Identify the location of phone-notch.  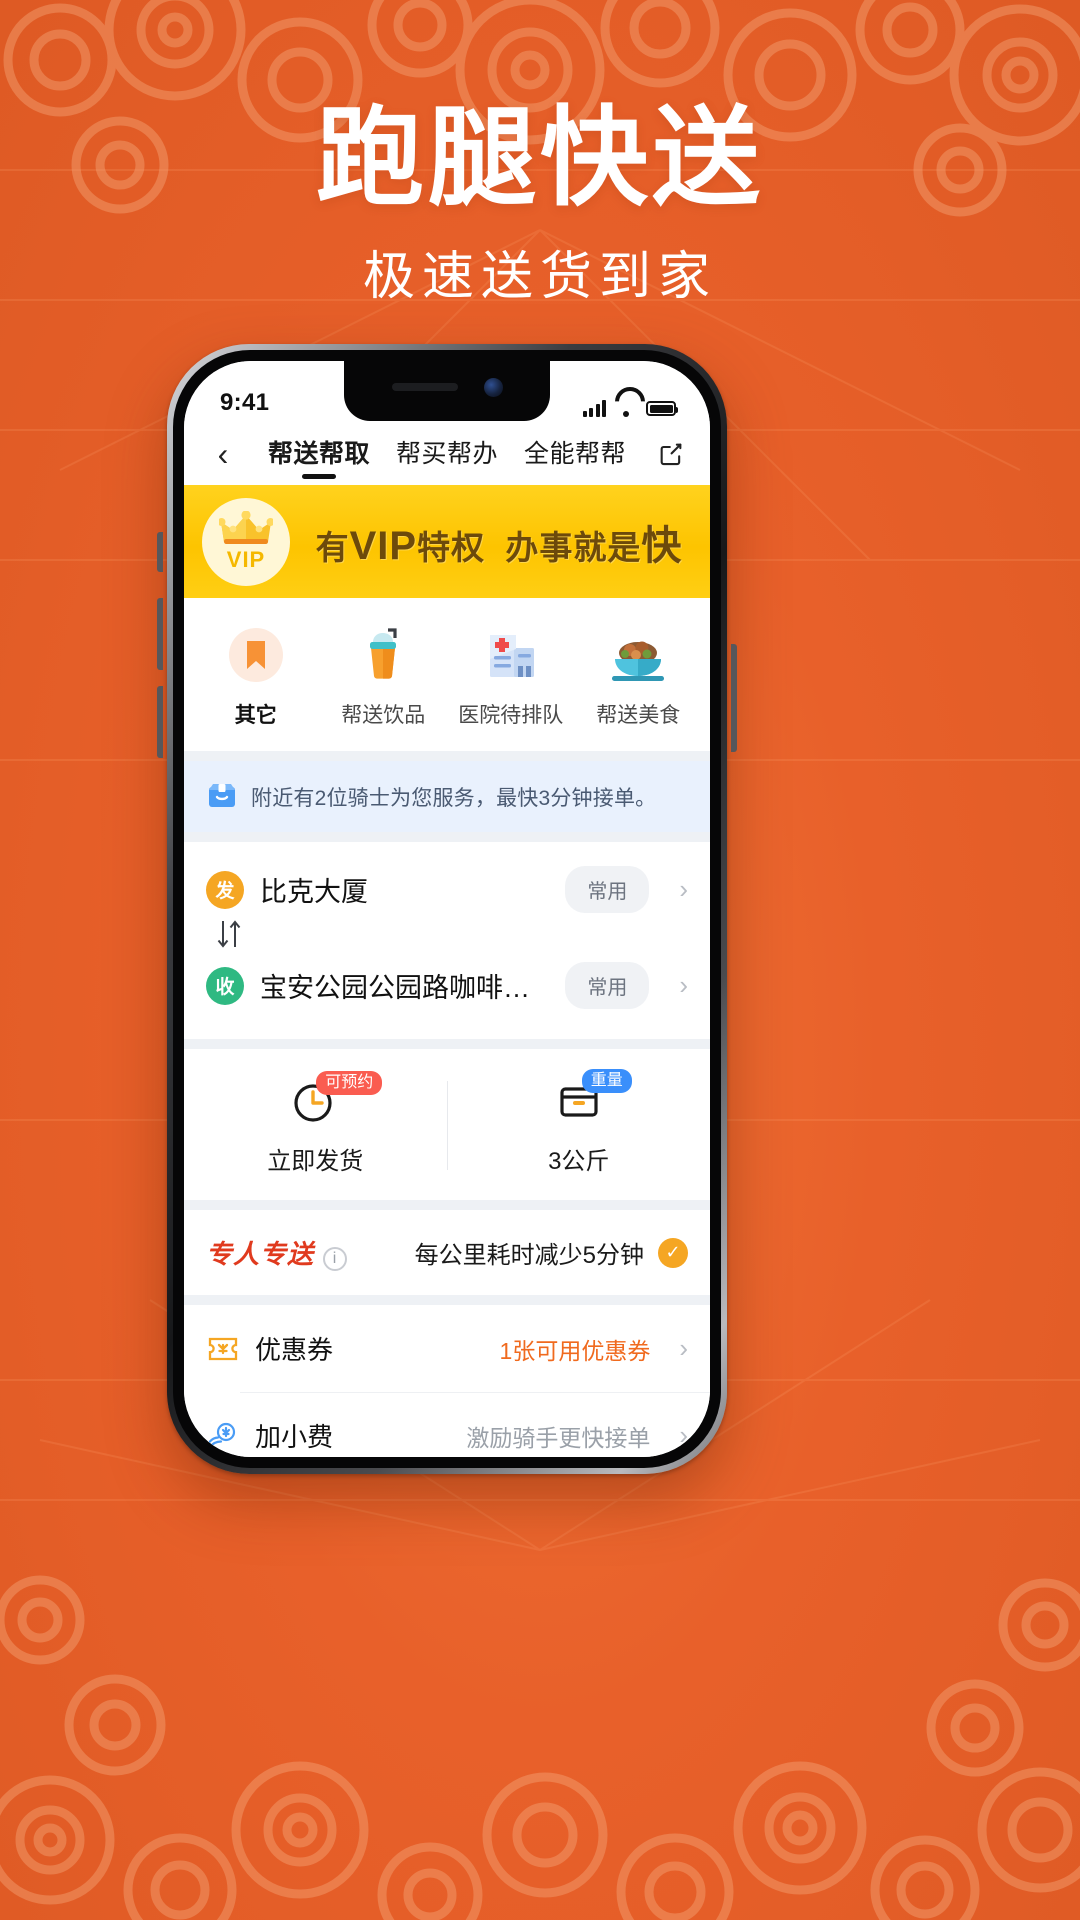
(447, 391).